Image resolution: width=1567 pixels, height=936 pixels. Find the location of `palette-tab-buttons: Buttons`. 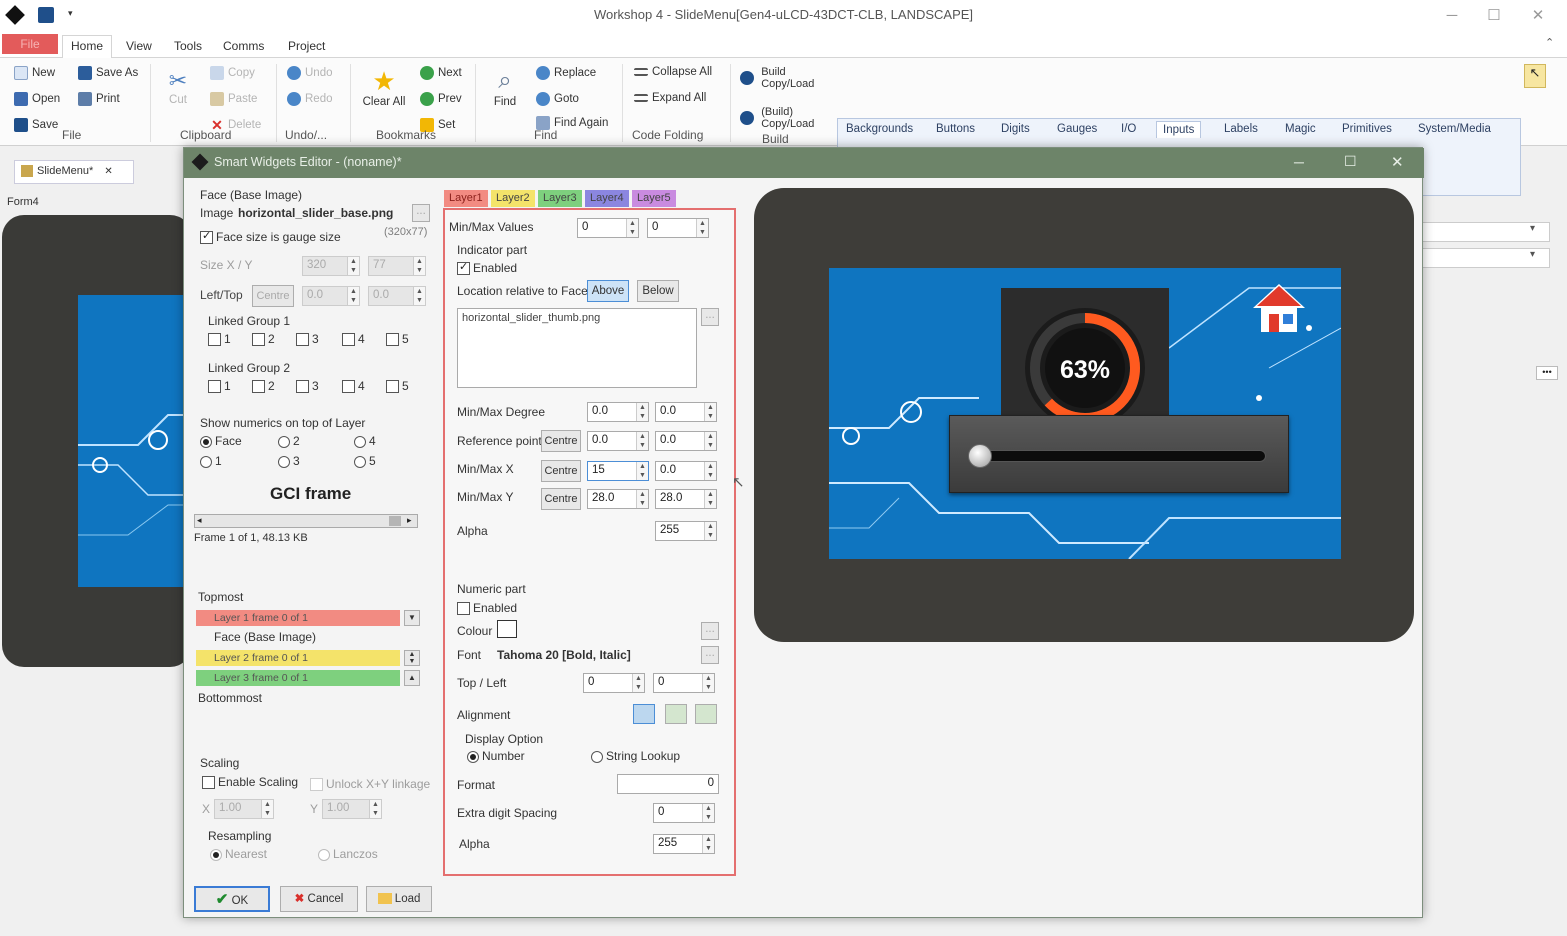

palette-tab-buttons: Buttons is located at coordinates (955, 129).